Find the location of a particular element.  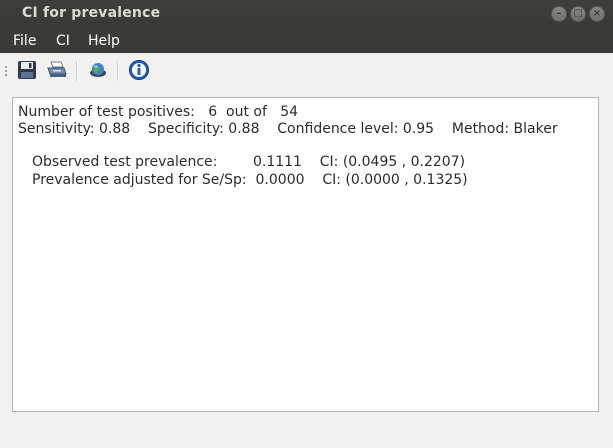

web-button is located at coordinates (98, 70).